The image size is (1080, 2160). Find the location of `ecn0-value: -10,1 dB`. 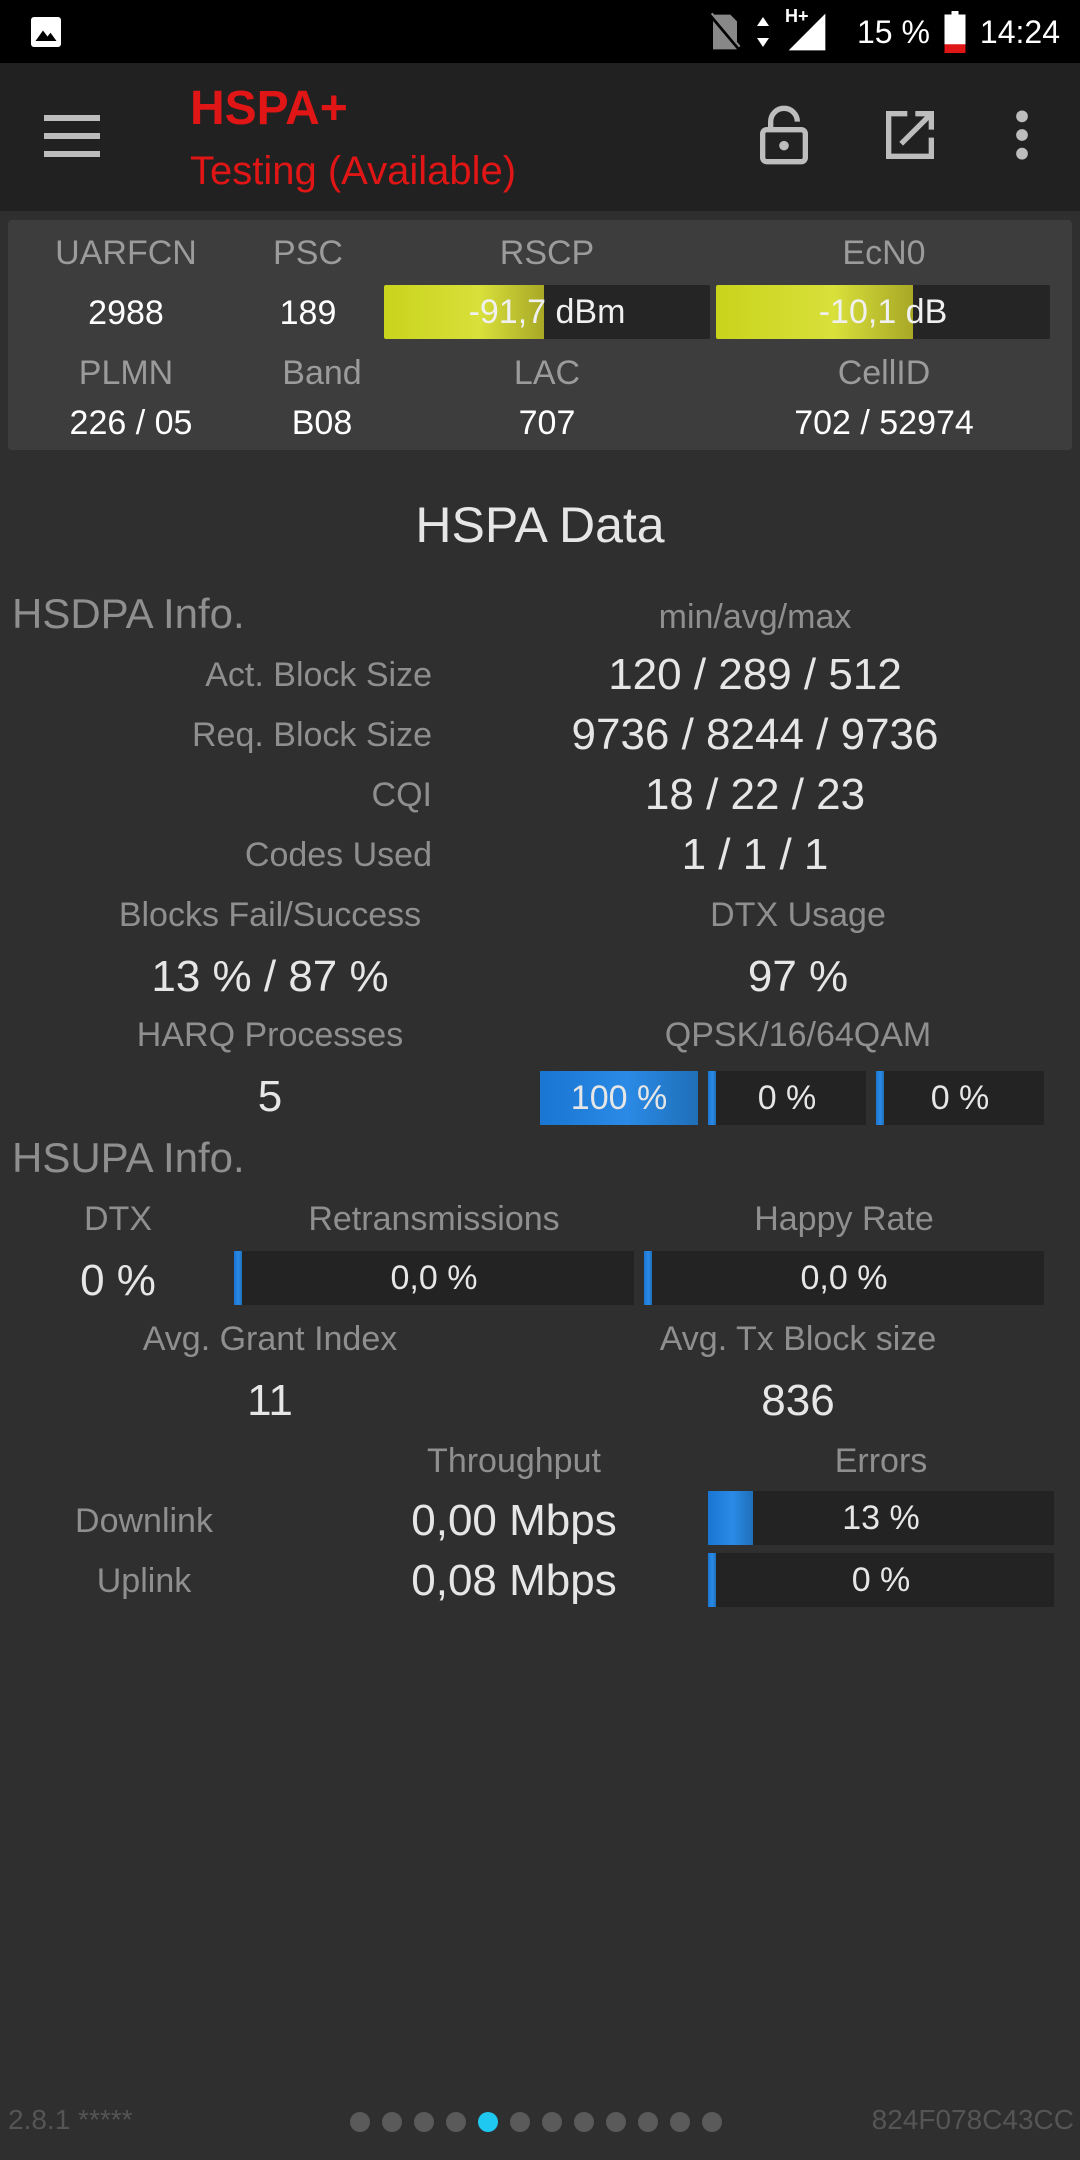

ecn0-value: -10,1 dB is located at coordinates (883, 311).